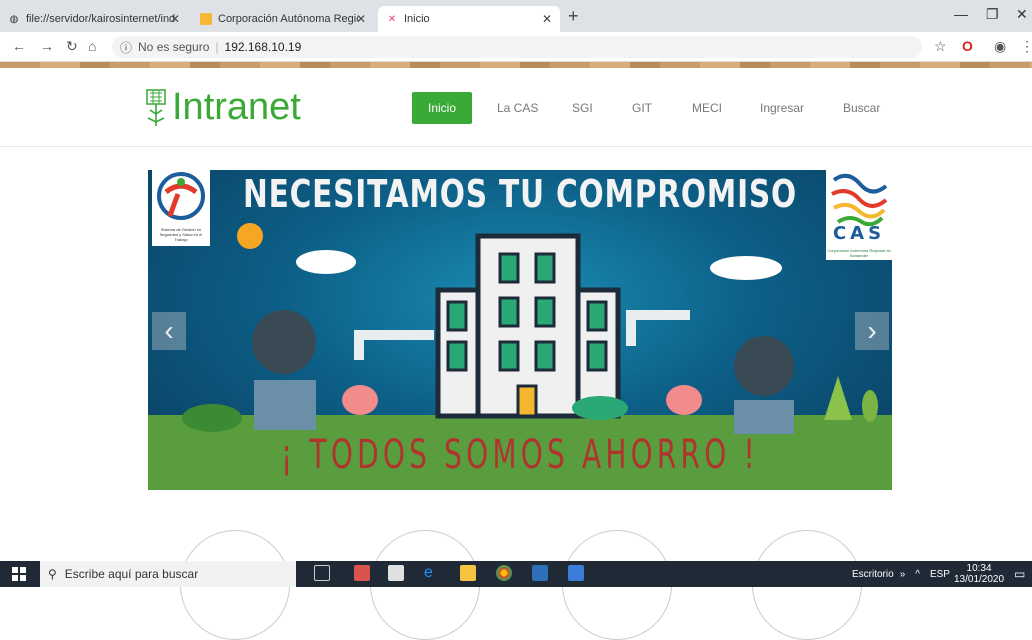  I want to click on intranet-favicon-icon: ✕, so click(392, 19).